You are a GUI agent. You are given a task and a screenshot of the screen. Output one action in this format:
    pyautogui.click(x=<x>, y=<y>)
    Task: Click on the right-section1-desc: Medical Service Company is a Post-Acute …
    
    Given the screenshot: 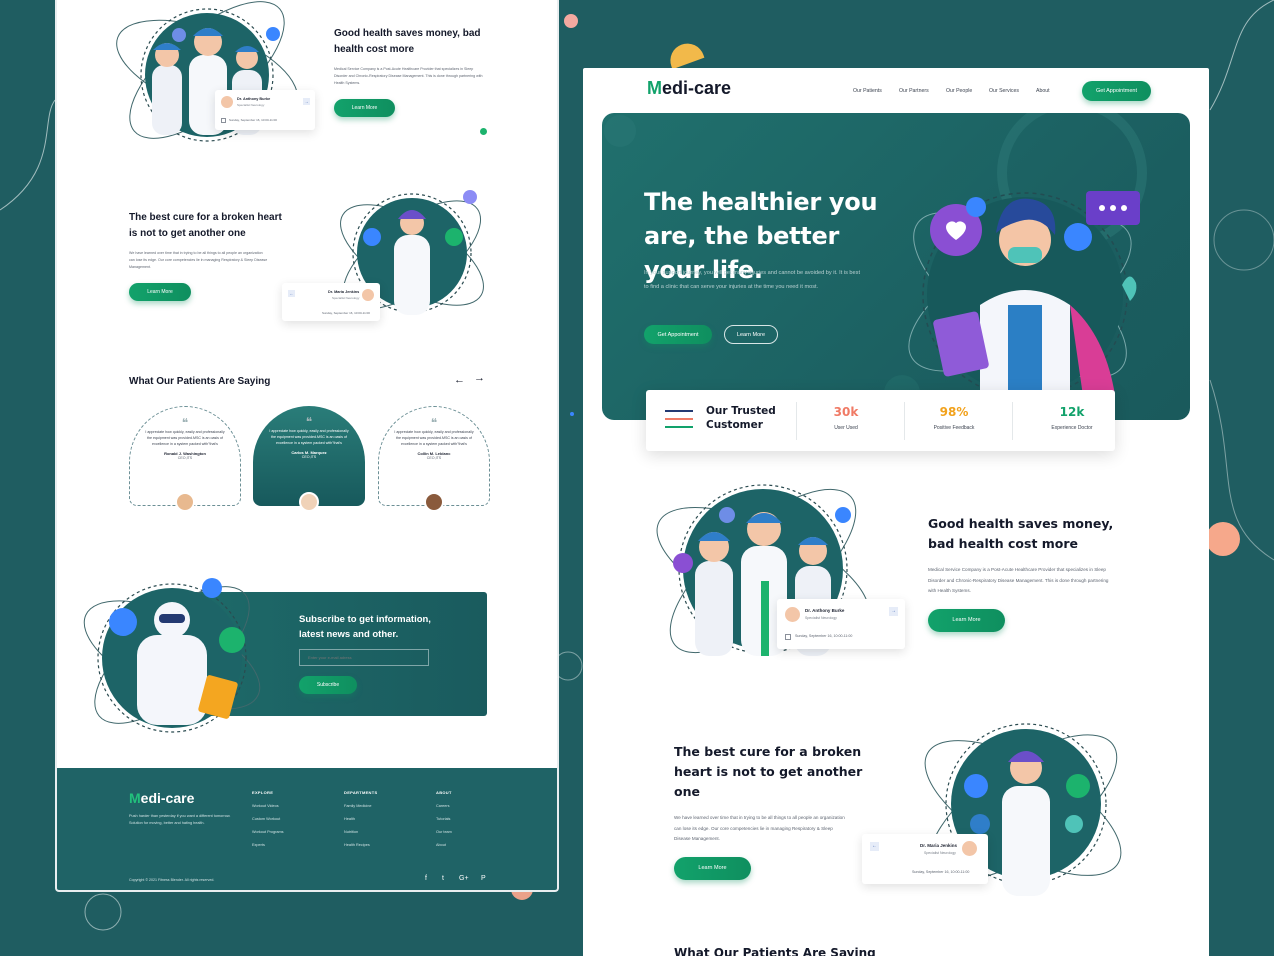 What is the action you would take?
    pyautogui.click(x=1018, y=580)
    